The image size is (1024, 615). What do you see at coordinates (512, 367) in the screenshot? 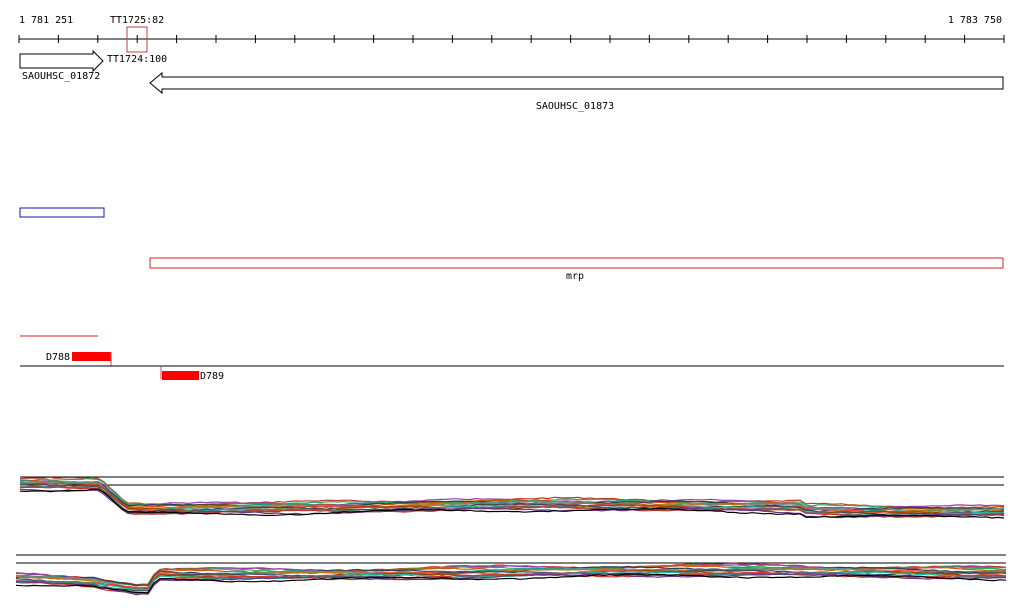
I see `probe-track: D788 D789` at bounding box center [512, 367].